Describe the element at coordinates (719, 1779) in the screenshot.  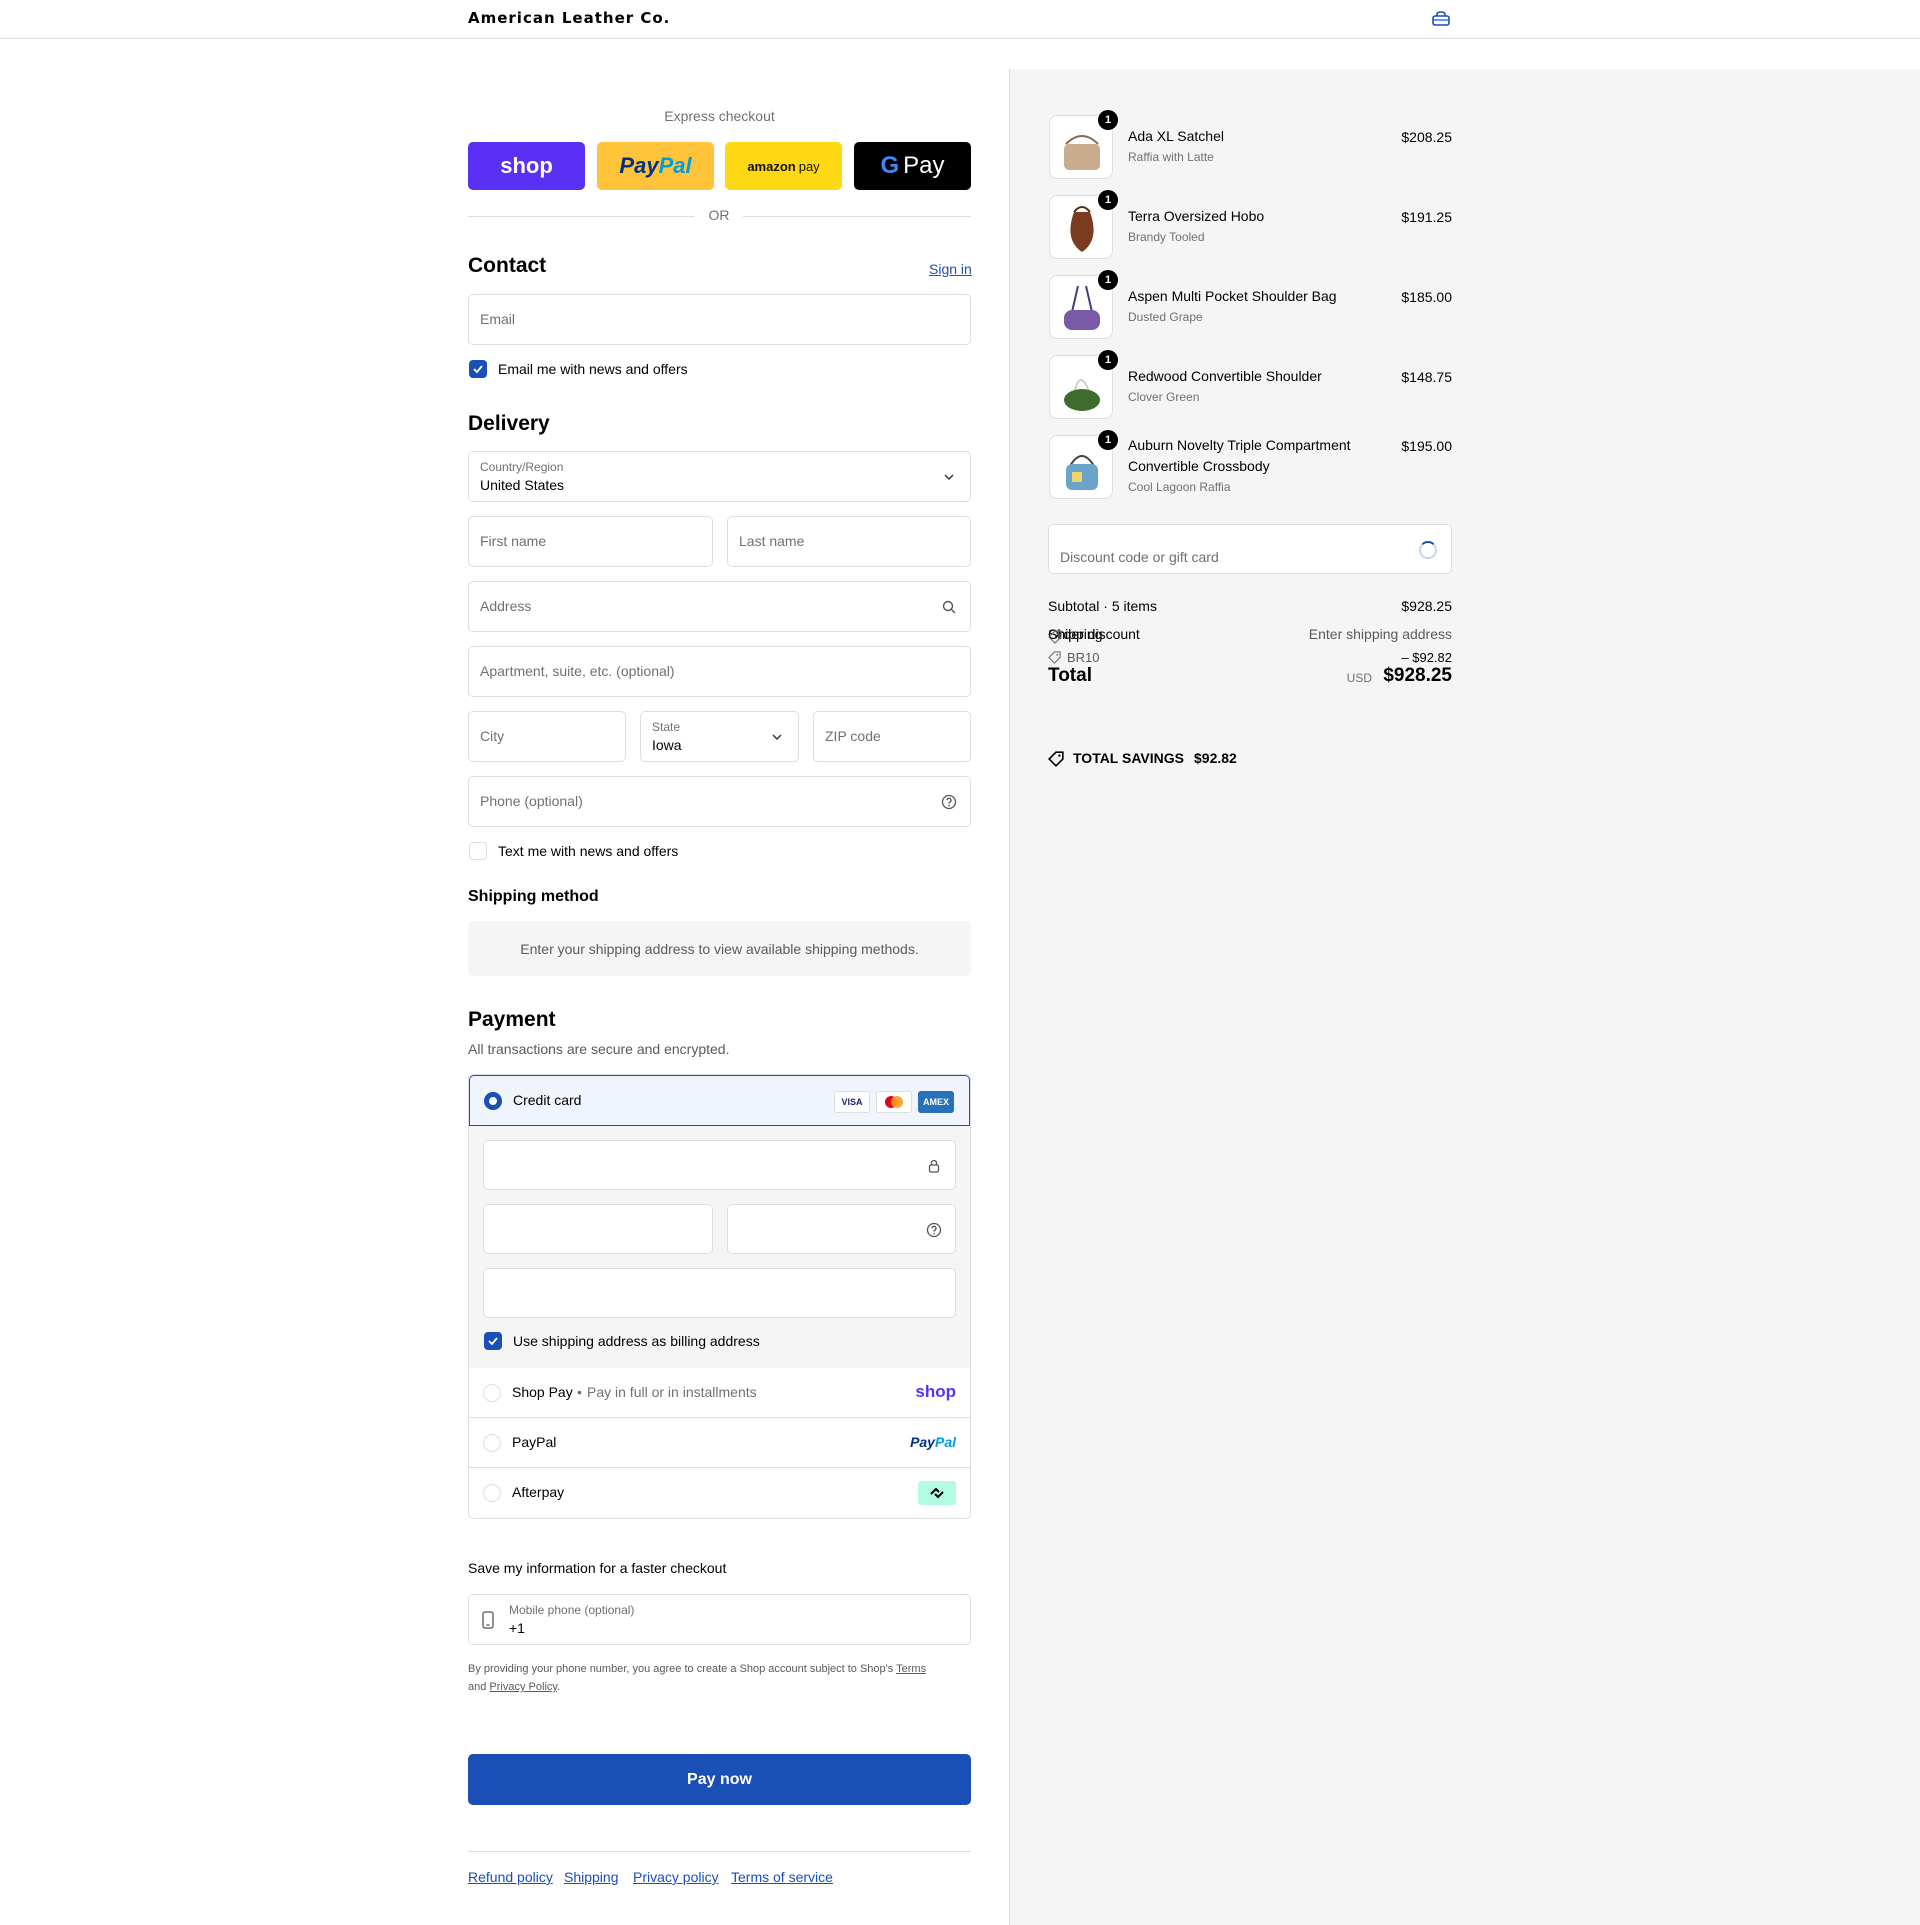
I see `pay-now-button: Pay now` at that location.